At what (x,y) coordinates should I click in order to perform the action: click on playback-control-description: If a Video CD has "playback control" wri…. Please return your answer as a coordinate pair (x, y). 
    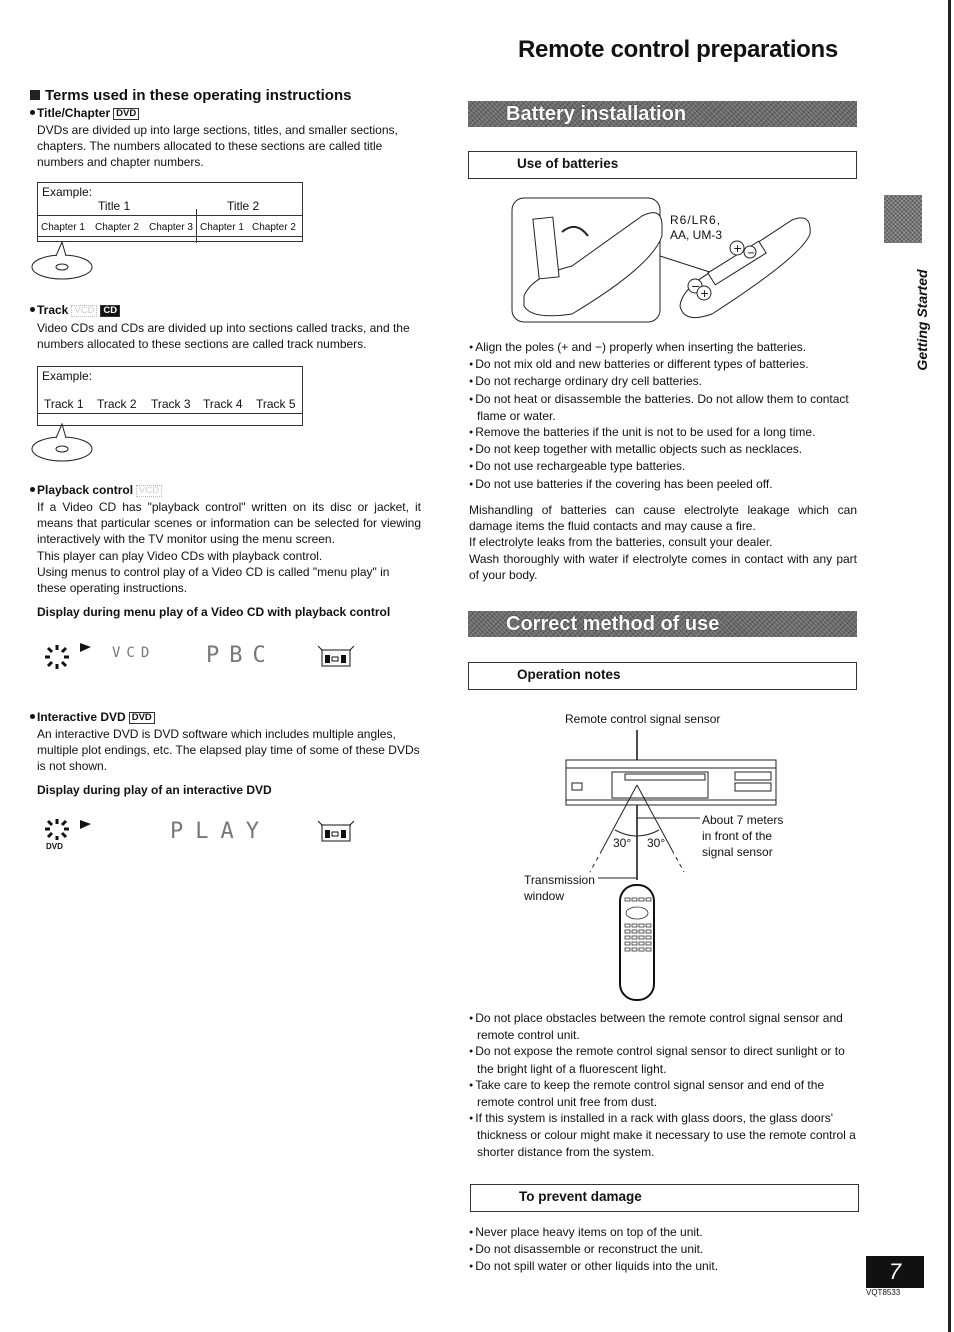
    Looking at the image, I should click on (229, 547).